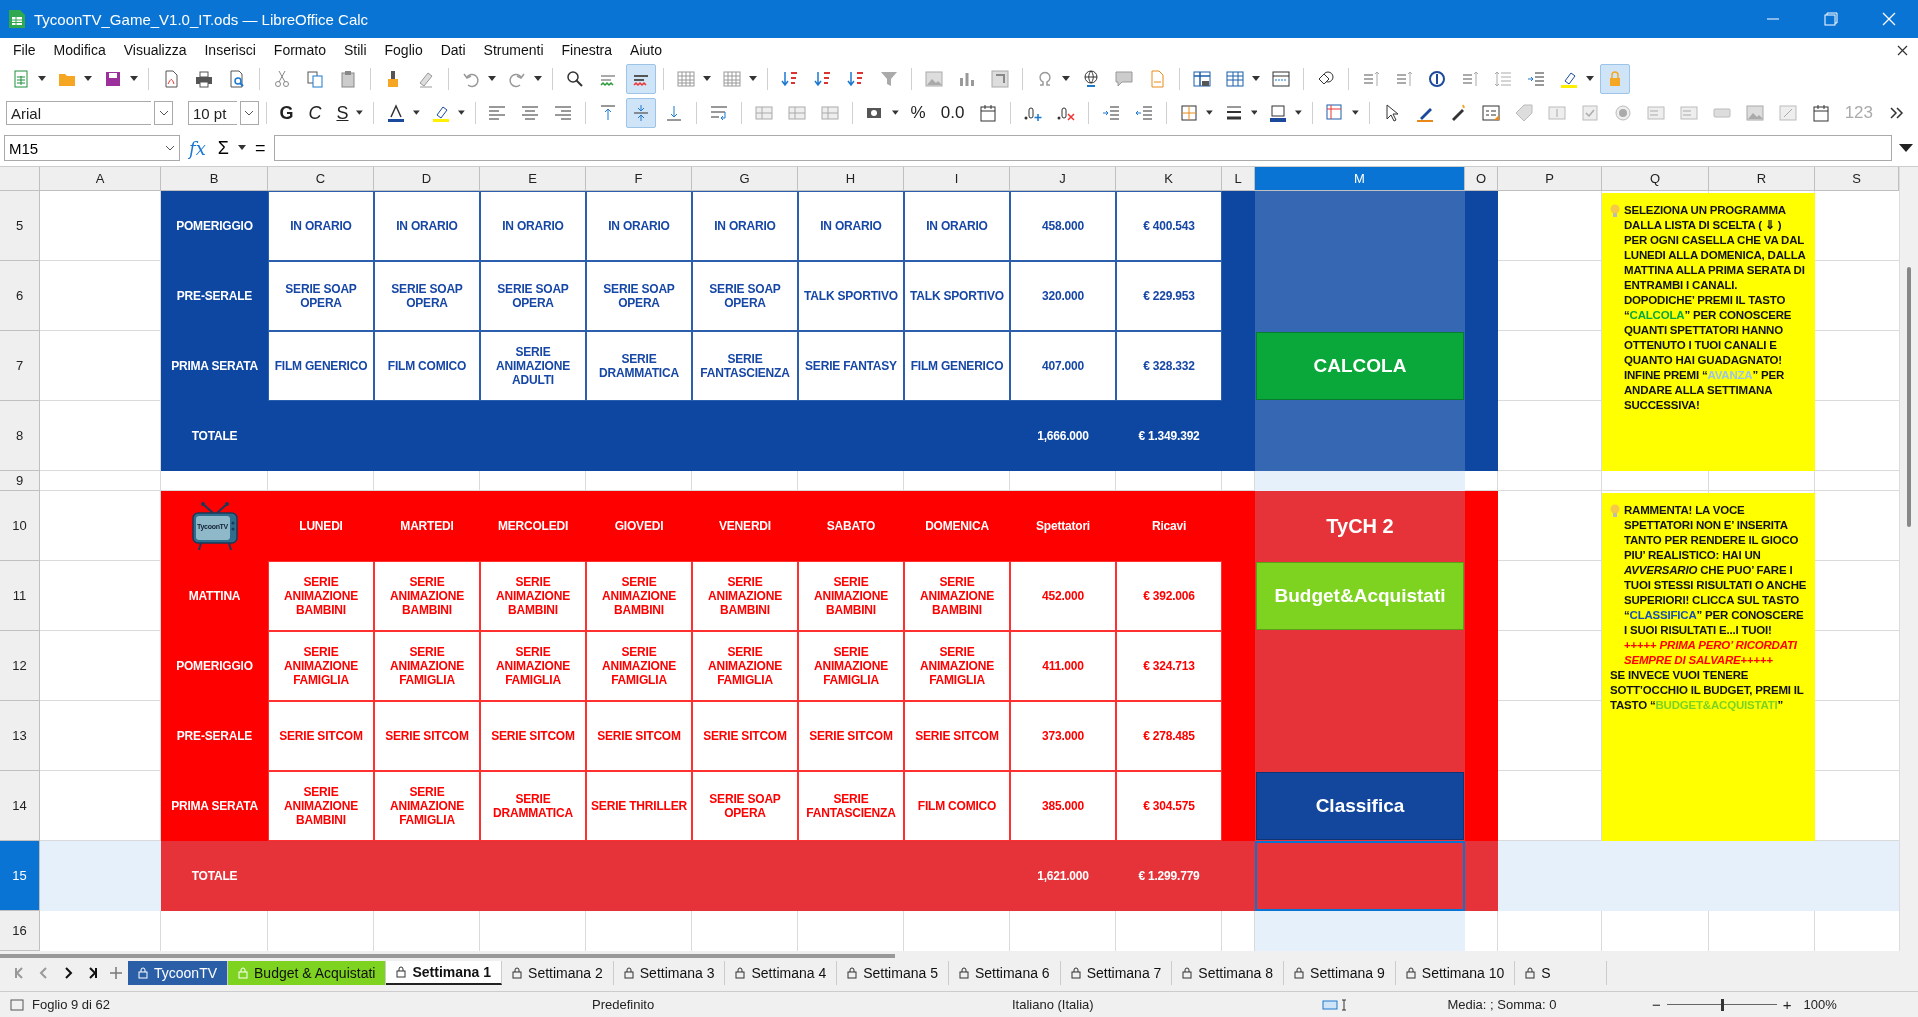 The width and height of the screenshot is (1918, 1017). Describe the element at coordinates (823, 79) in the screenshot. I see `sort-icon` at that location.